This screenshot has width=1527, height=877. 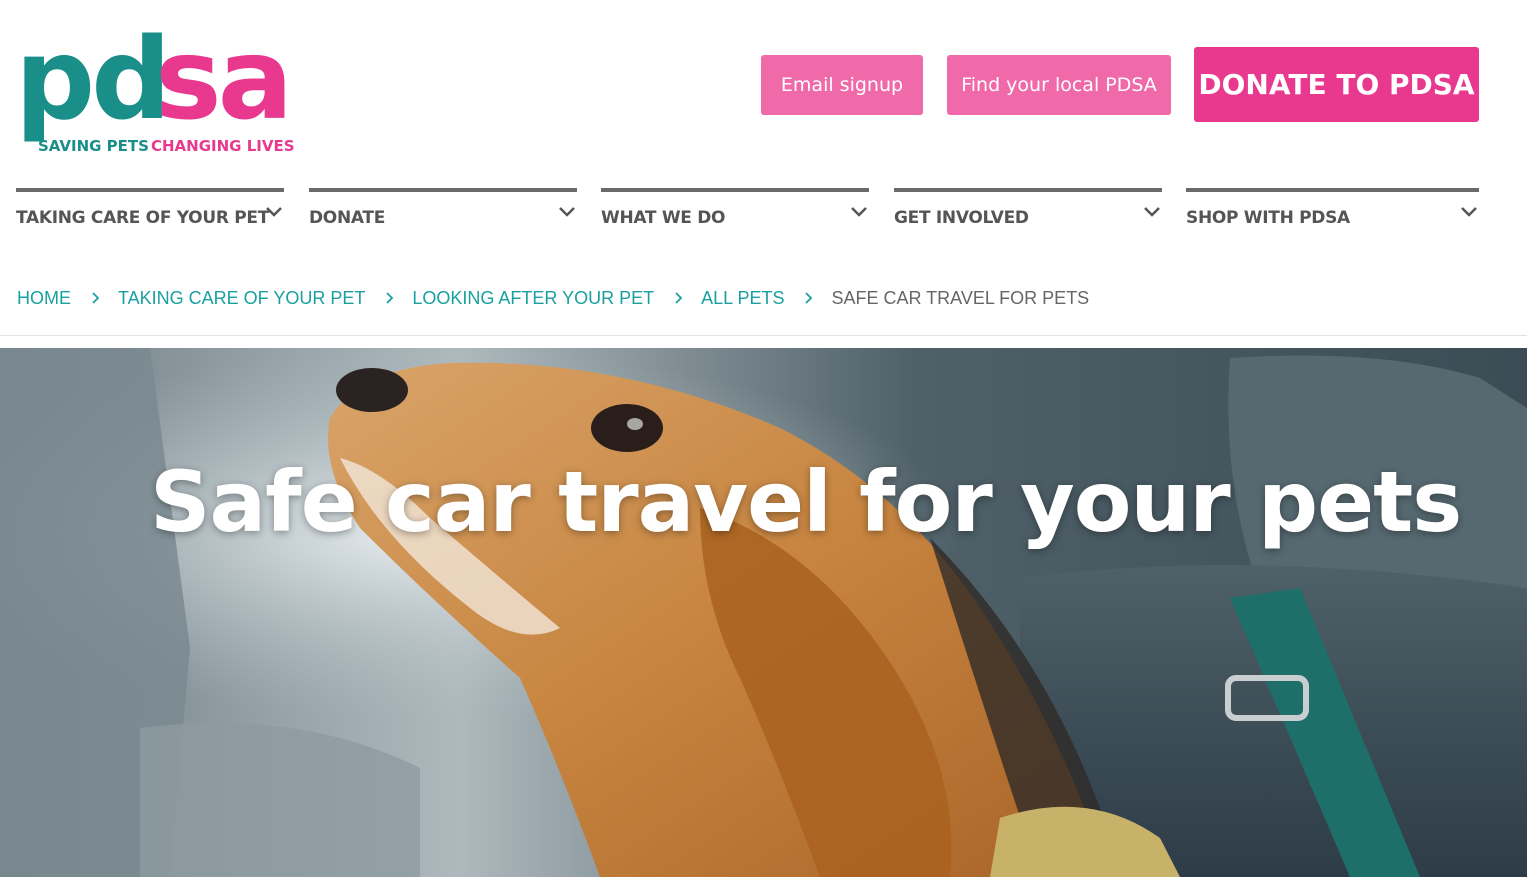 I want to click on hero-title: Safe car travel for your pets, so click(x=806, y=502).